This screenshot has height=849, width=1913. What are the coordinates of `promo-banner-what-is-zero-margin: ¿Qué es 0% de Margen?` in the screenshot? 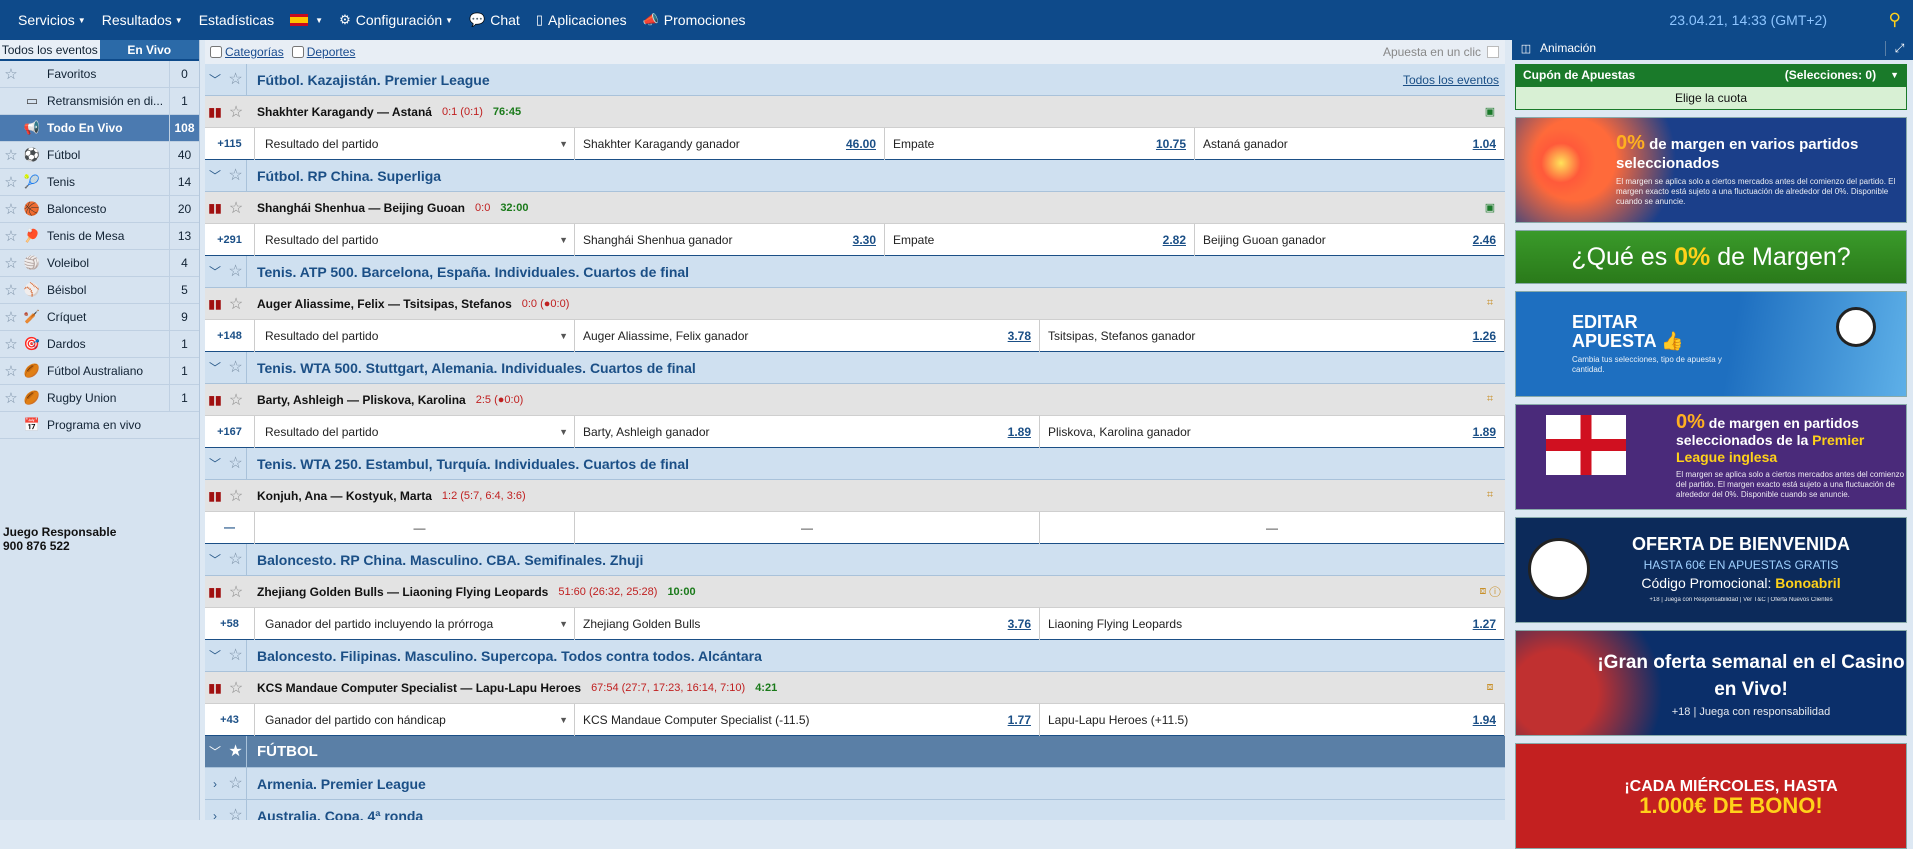 It's located at (1711, 257).